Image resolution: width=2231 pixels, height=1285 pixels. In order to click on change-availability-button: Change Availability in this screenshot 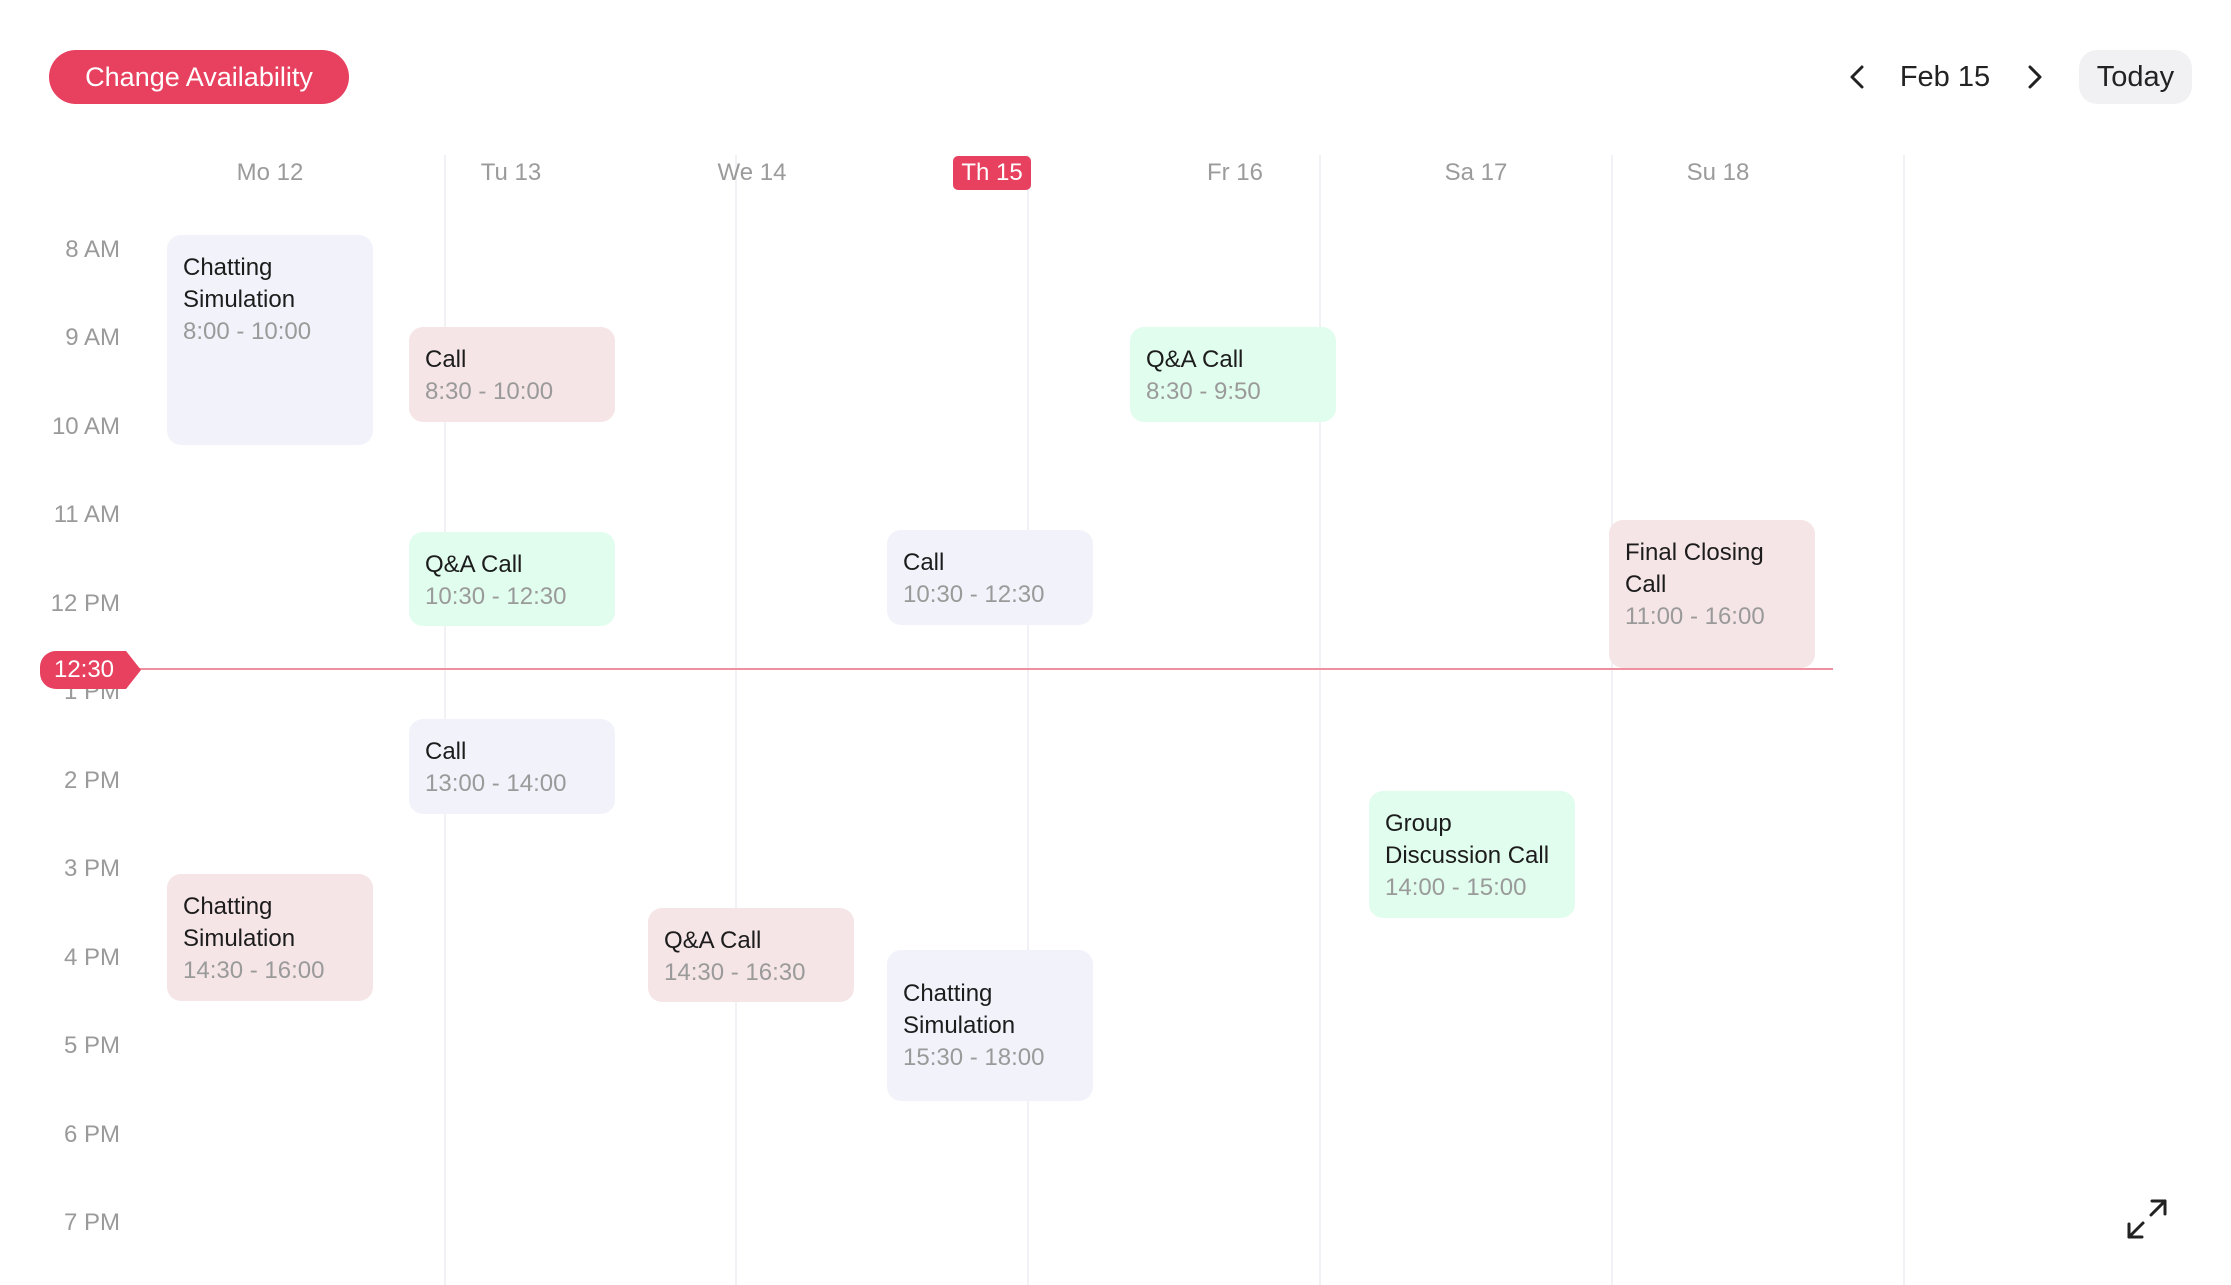, I will do `click(199, 77)`.